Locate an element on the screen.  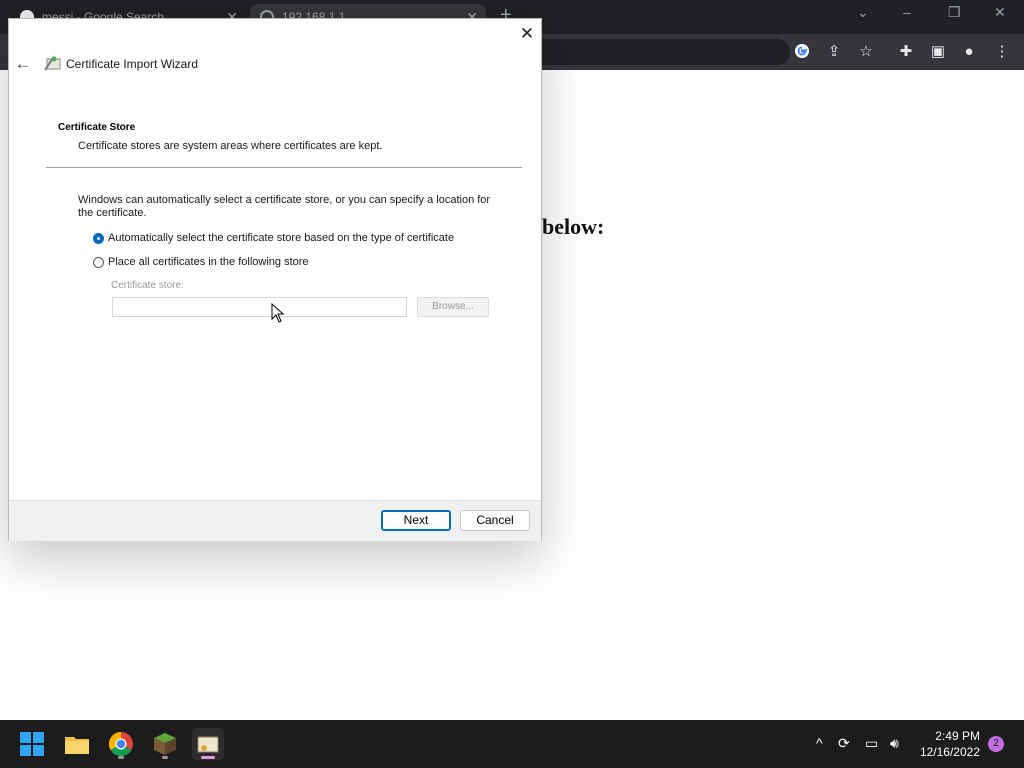
dialog-title: Certificate Import Wizard is located at coordinates (132, 64).